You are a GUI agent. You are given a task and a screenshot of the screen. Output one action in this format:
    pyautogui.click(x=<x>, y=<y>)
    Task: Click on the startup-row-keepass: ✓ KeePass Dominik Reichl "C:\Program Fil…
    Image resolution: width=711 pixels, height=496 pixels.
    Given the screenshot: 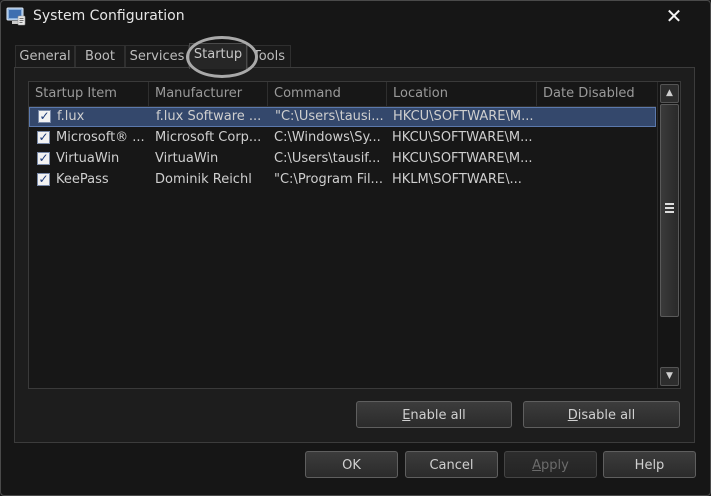 What is the action you would take?
    pyautogui.click(x=342, y=180)
    